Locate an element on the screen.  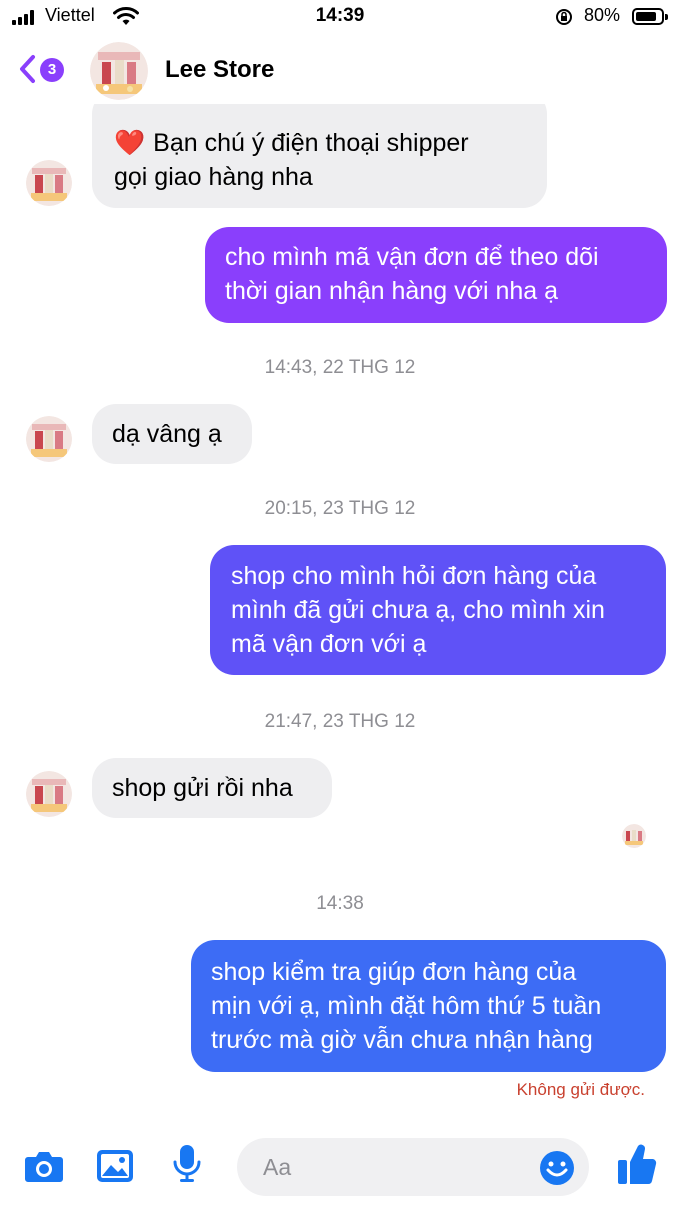
message-text: thời gian nhận hàng với nha ạ is located at coordinates (392, 291).